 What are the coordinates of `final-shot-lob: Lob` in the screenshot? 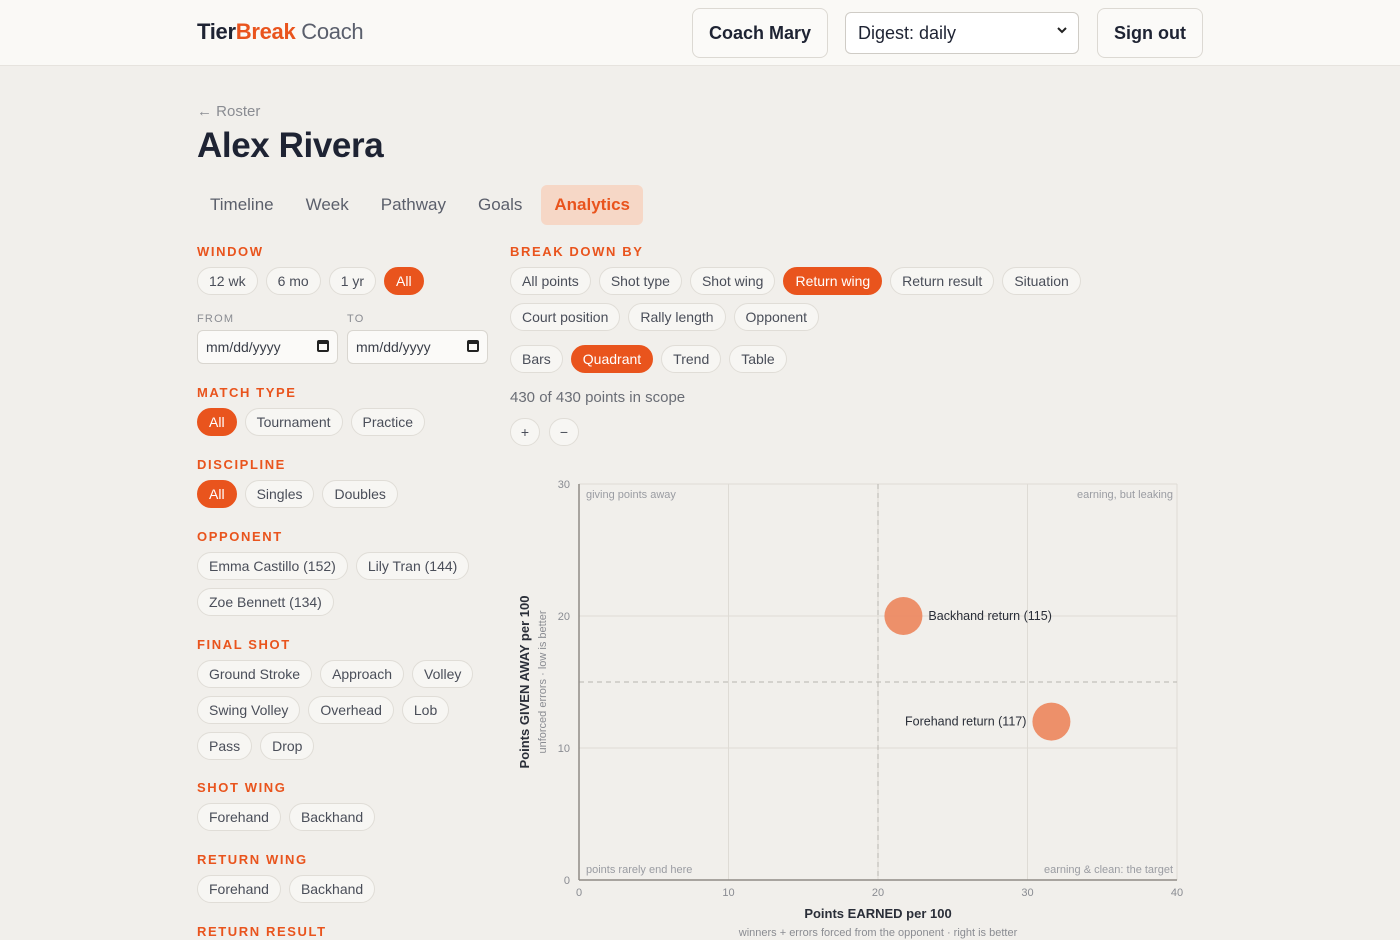 It's located at (425, 710).